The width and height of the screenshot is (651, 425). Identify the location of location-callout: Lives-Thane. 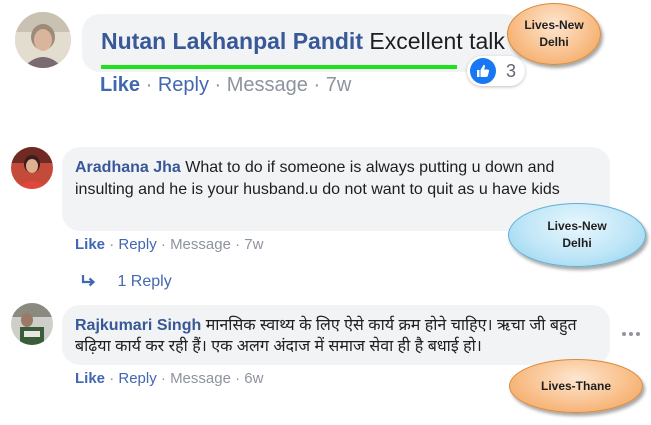
(576, 386).